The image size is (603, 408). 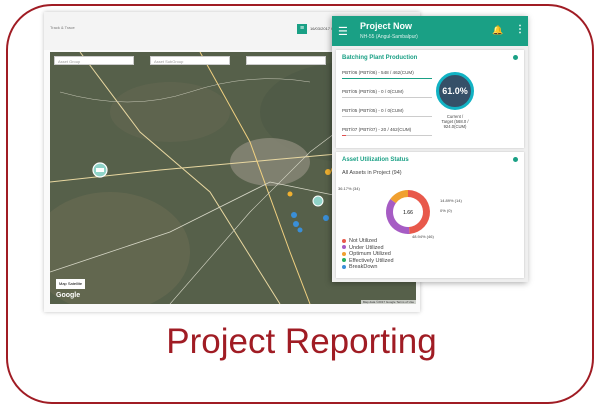 What do you see at coordinates (349, 188) in the screenshot?
I see `pie-label-under: 36.17% (34)` at bounding box center [349, 188].